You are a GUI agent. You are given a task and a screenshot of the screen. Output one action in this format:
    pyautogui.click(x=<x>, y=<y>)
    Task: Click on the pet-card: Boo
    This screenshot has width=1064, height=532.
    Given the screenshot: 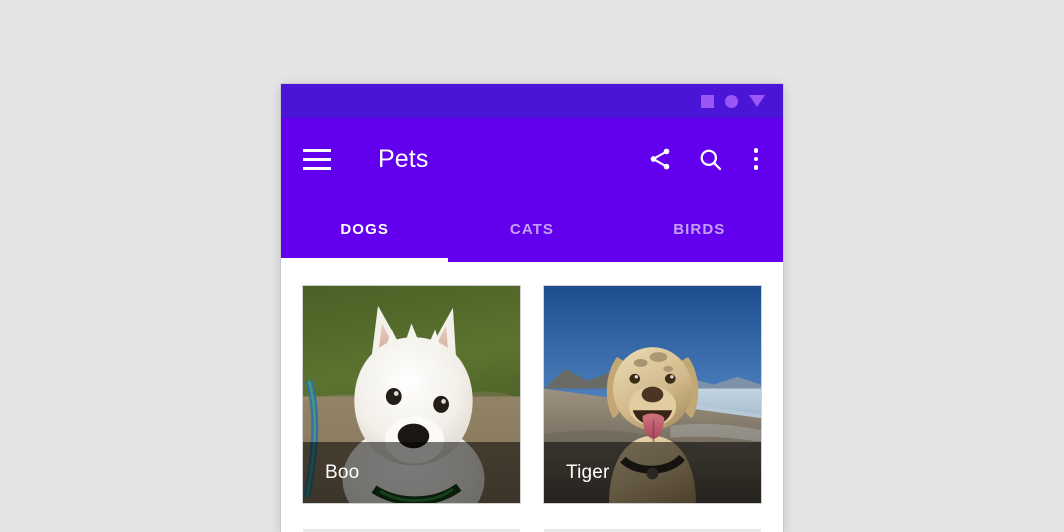 What is the action you would take?
    pyautogui.click(x=411, y=394)
    